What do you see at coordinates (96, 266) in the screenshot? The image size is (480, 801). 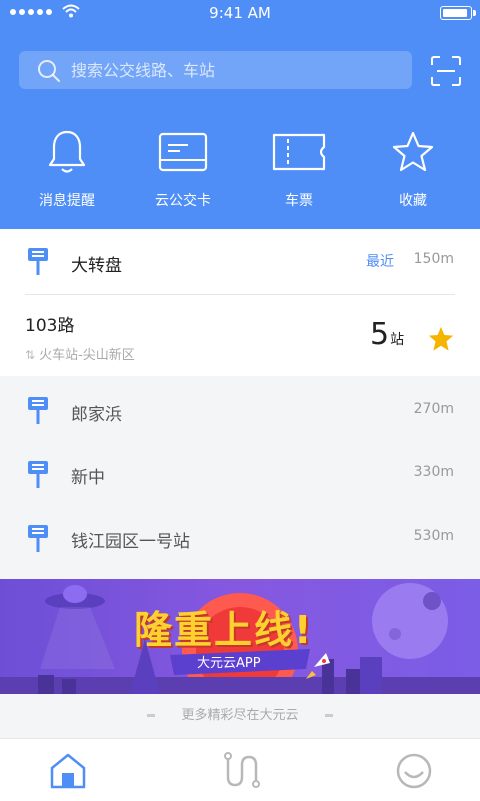 I see `stop-name: 大转盘` at bounding box center [96, 266].